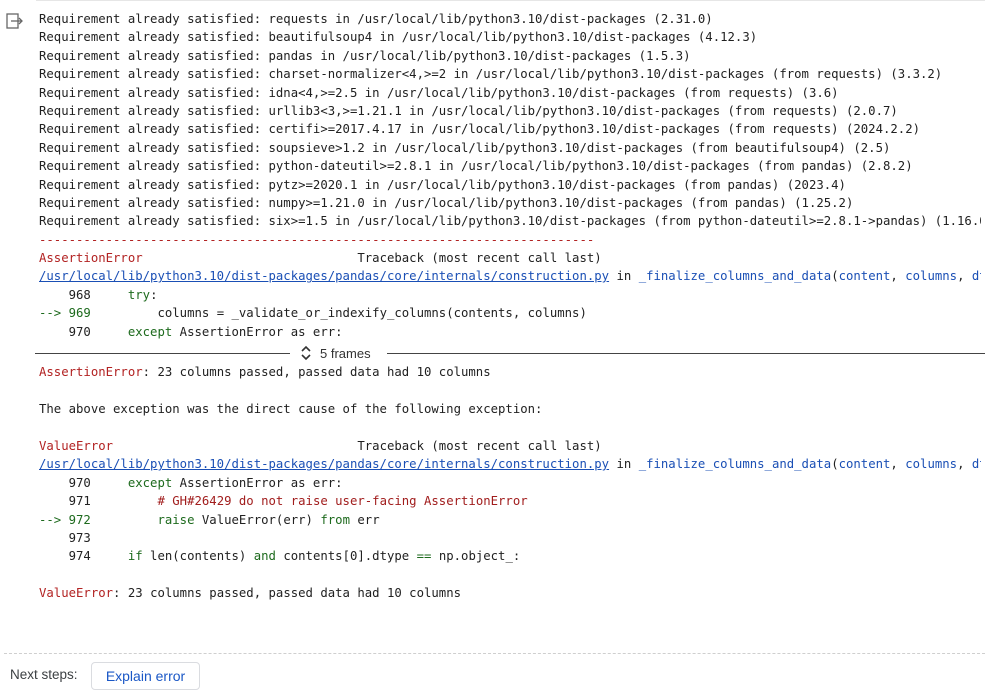  Describe the element at coordinates (209, 519) in the screenshot. I see `code-line-current: --> 972 raise ValueError(err) from err` at that location.